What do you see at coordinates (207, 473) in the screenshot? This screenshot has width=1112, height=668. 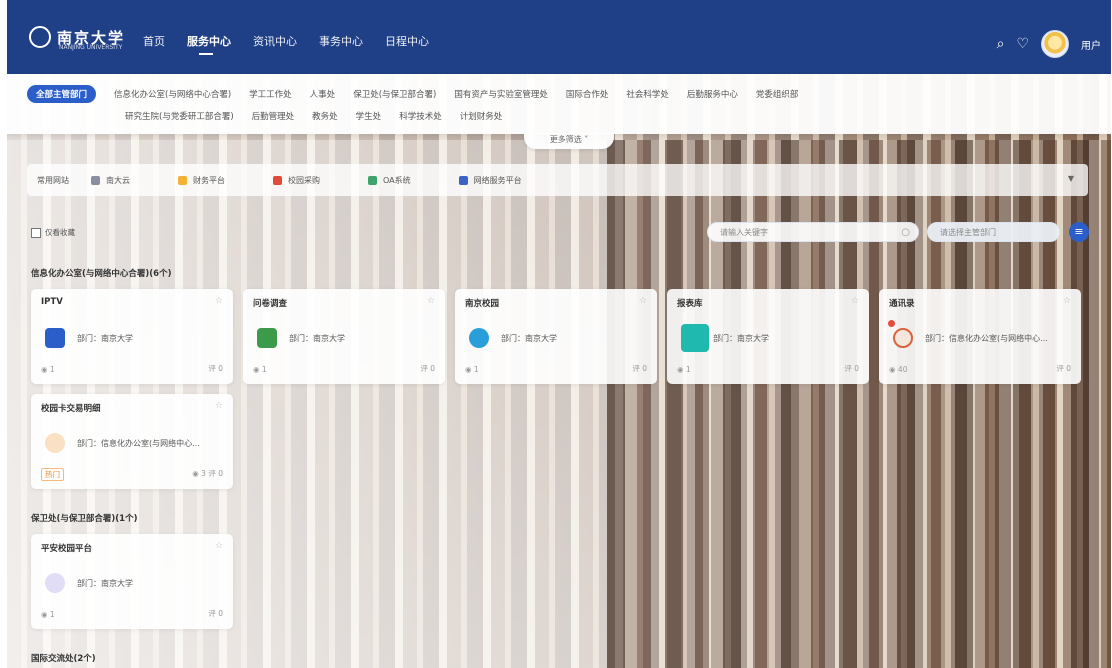 I see `card-stats: ◉ 3 评 0` at bounding box center [207, 473].